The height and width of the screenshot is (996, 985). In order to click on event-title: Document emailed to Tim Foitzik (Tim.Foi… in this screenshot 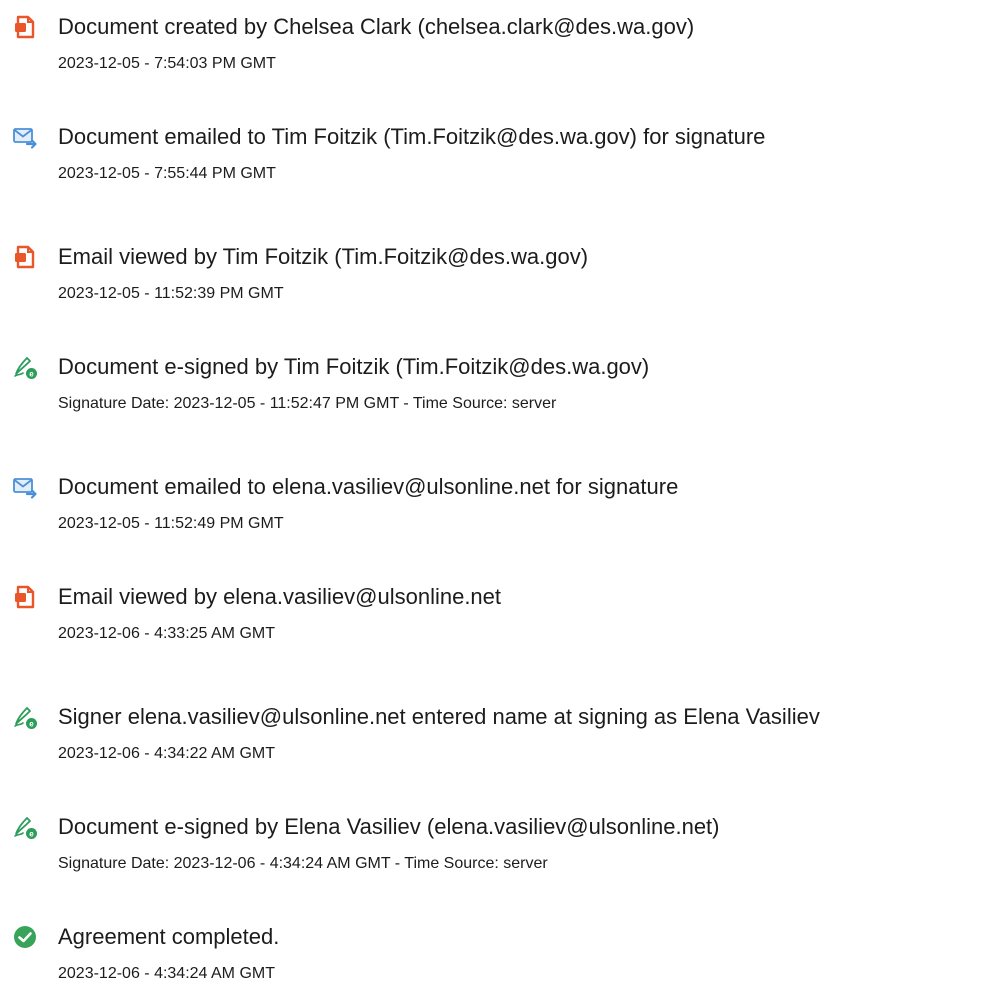, I will do `click(412, 136)`.